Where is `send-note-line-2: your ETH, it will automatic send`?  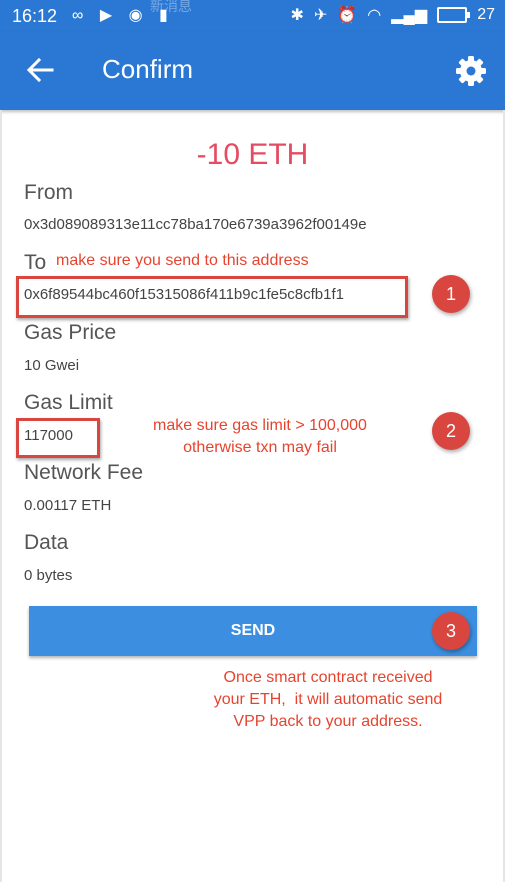 send-note-line-2: your ETH, it will automatic send is located at coordinates (328, 699).